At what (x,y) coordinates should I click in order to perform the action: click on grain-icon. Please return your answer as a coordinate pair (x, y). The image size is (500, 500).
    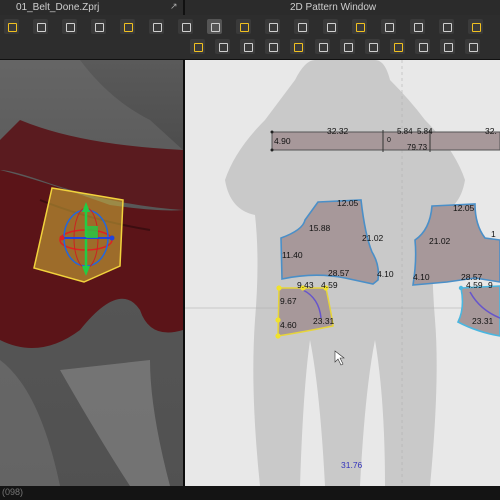
    Looking at the image, I should click on (422, 46).